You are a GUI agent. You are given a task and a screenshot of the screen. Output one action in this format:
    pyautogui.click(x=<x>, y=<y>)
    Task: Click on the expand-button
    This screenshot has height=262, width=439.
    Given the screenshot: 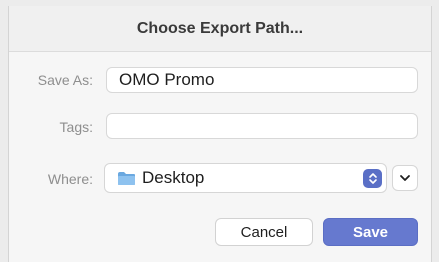 What is the action you would take?
    pyautogui.click(x=405, y=178)
    